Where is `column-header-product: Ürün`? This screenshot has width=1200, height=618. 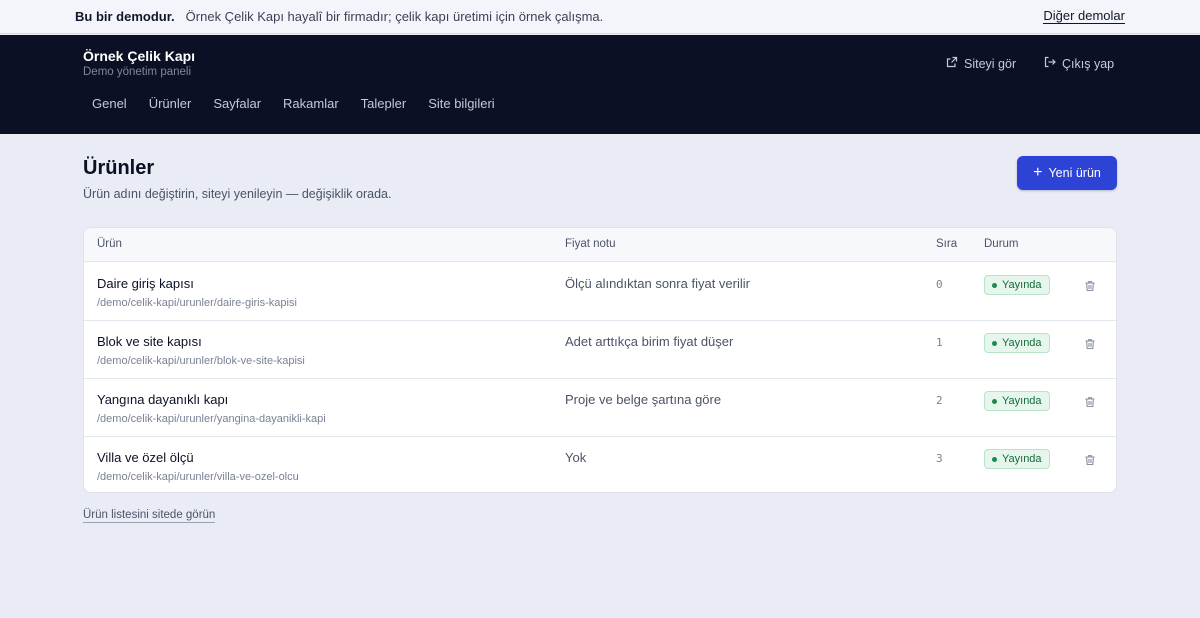
column-header-product: Ürün is located at coordinates (109, 244).